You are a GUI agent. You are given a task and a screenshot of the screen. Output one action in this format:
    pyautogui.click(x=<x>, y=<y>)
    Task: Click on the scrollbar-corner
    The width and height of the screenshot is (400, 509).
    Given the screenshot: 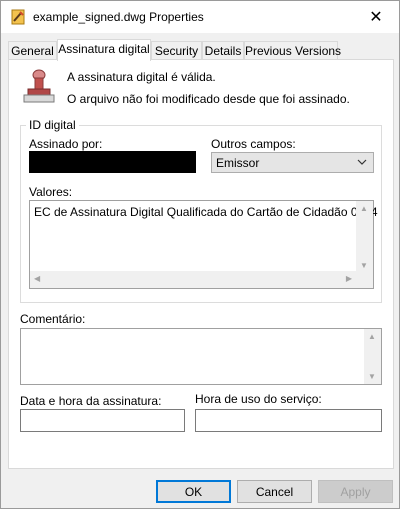 What is the action you would take?
    pyautogui.click(x=364, y=279)
    